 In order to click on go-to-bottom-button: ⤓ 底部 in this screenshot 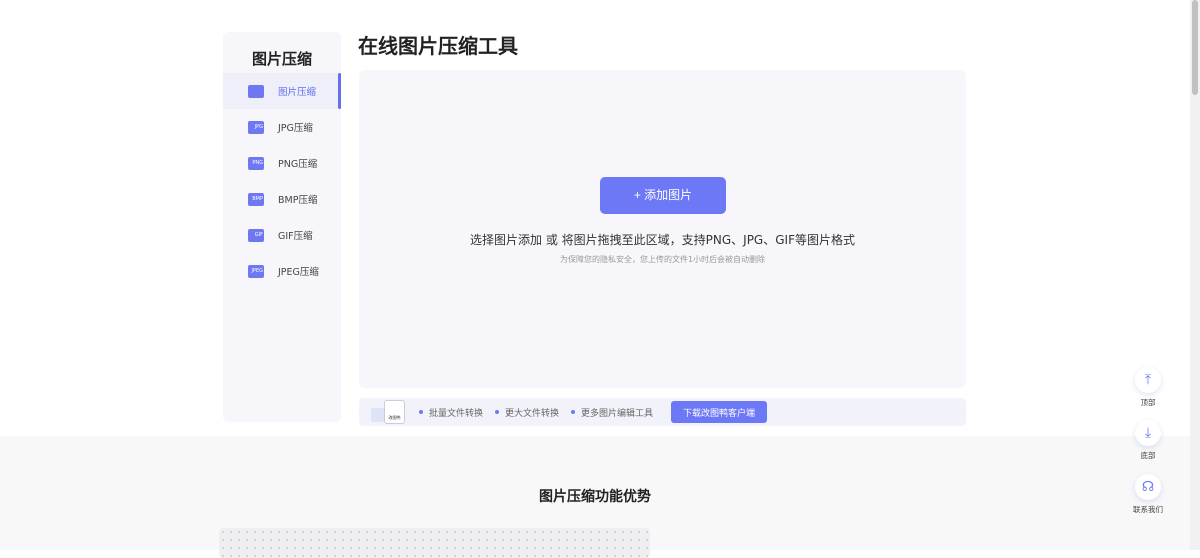, I will do `click(1148, 440)`.